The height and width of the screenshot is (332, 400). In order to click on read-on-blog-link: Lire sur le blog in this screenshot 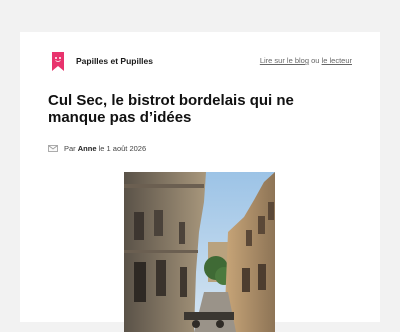, I will do `click(284, 60)`.